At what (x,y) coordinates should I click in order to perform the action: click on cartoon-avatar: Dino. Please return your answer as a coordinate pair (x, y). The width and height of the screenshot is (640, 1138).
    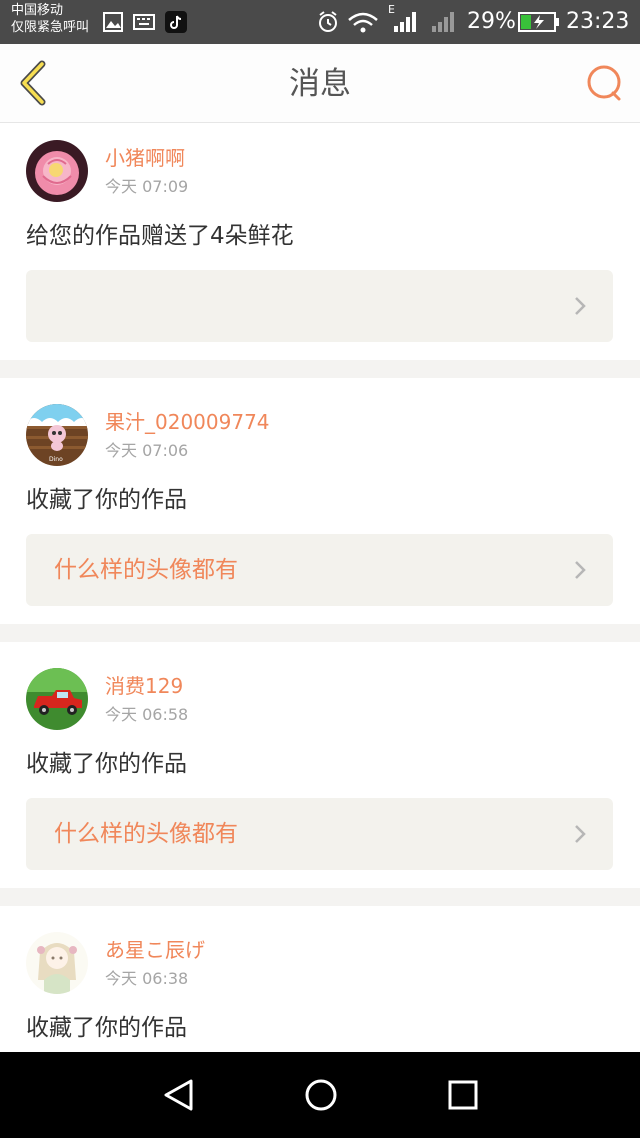
    Looking at the image, I should click on (57, 435).